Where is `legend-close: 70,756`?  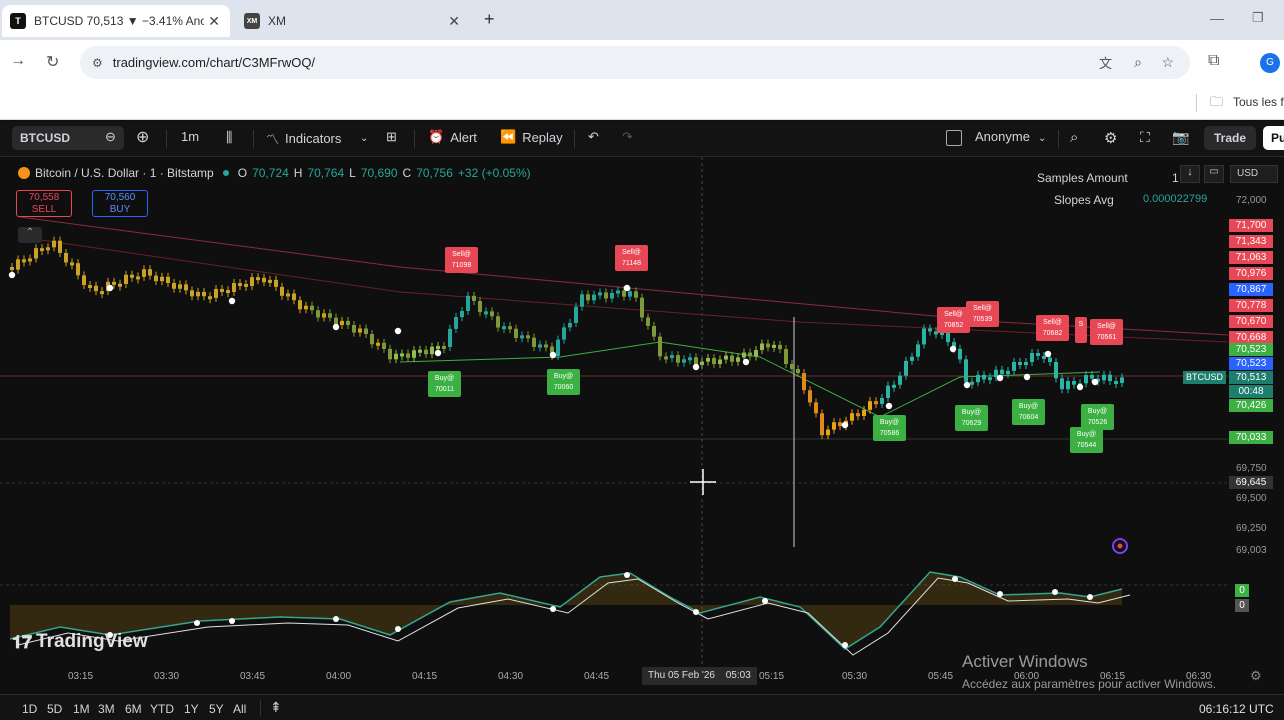
legend-close: 70,756 is located at coordinates (434, 173).